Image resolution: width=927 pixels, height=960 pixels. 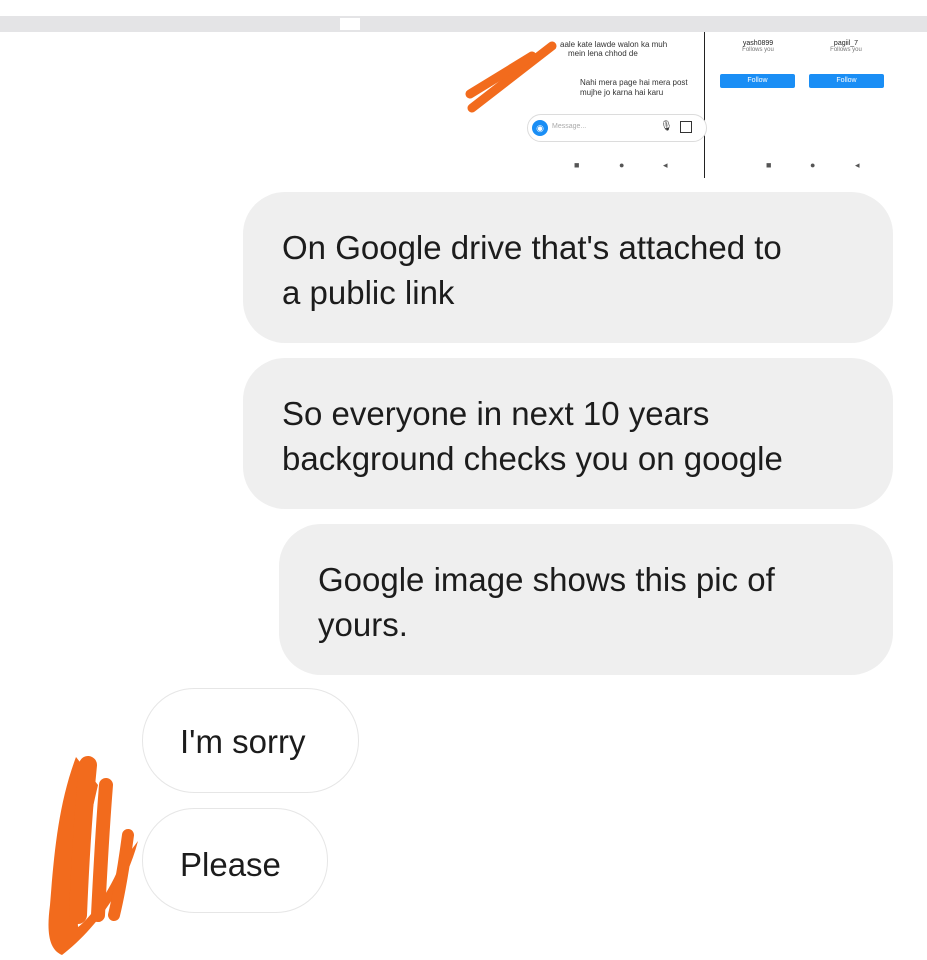 What do you see at coordinates (463, 24) in the screenshot?
I see `top-bar` at bounding box center [463, 24].